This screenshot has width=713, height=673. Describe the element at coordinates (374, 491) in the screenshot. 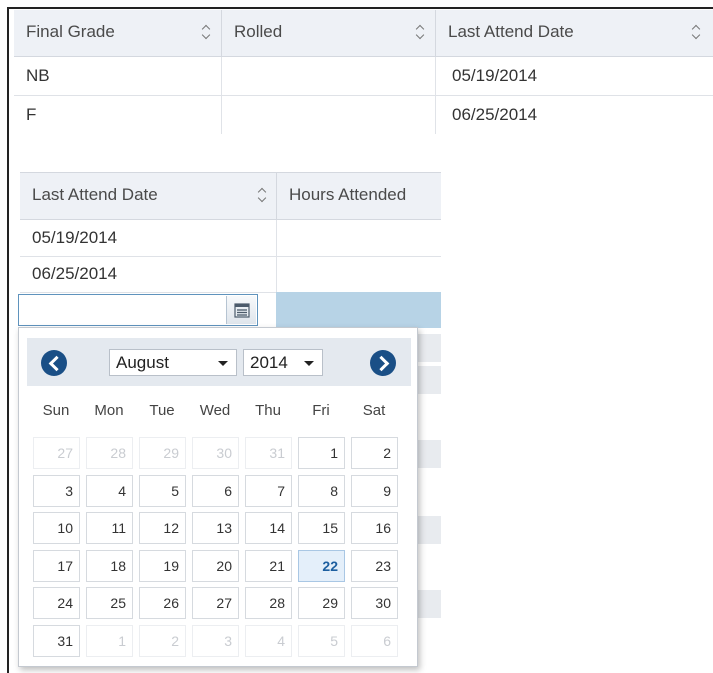

I see `calendar-day: 9` at that location.